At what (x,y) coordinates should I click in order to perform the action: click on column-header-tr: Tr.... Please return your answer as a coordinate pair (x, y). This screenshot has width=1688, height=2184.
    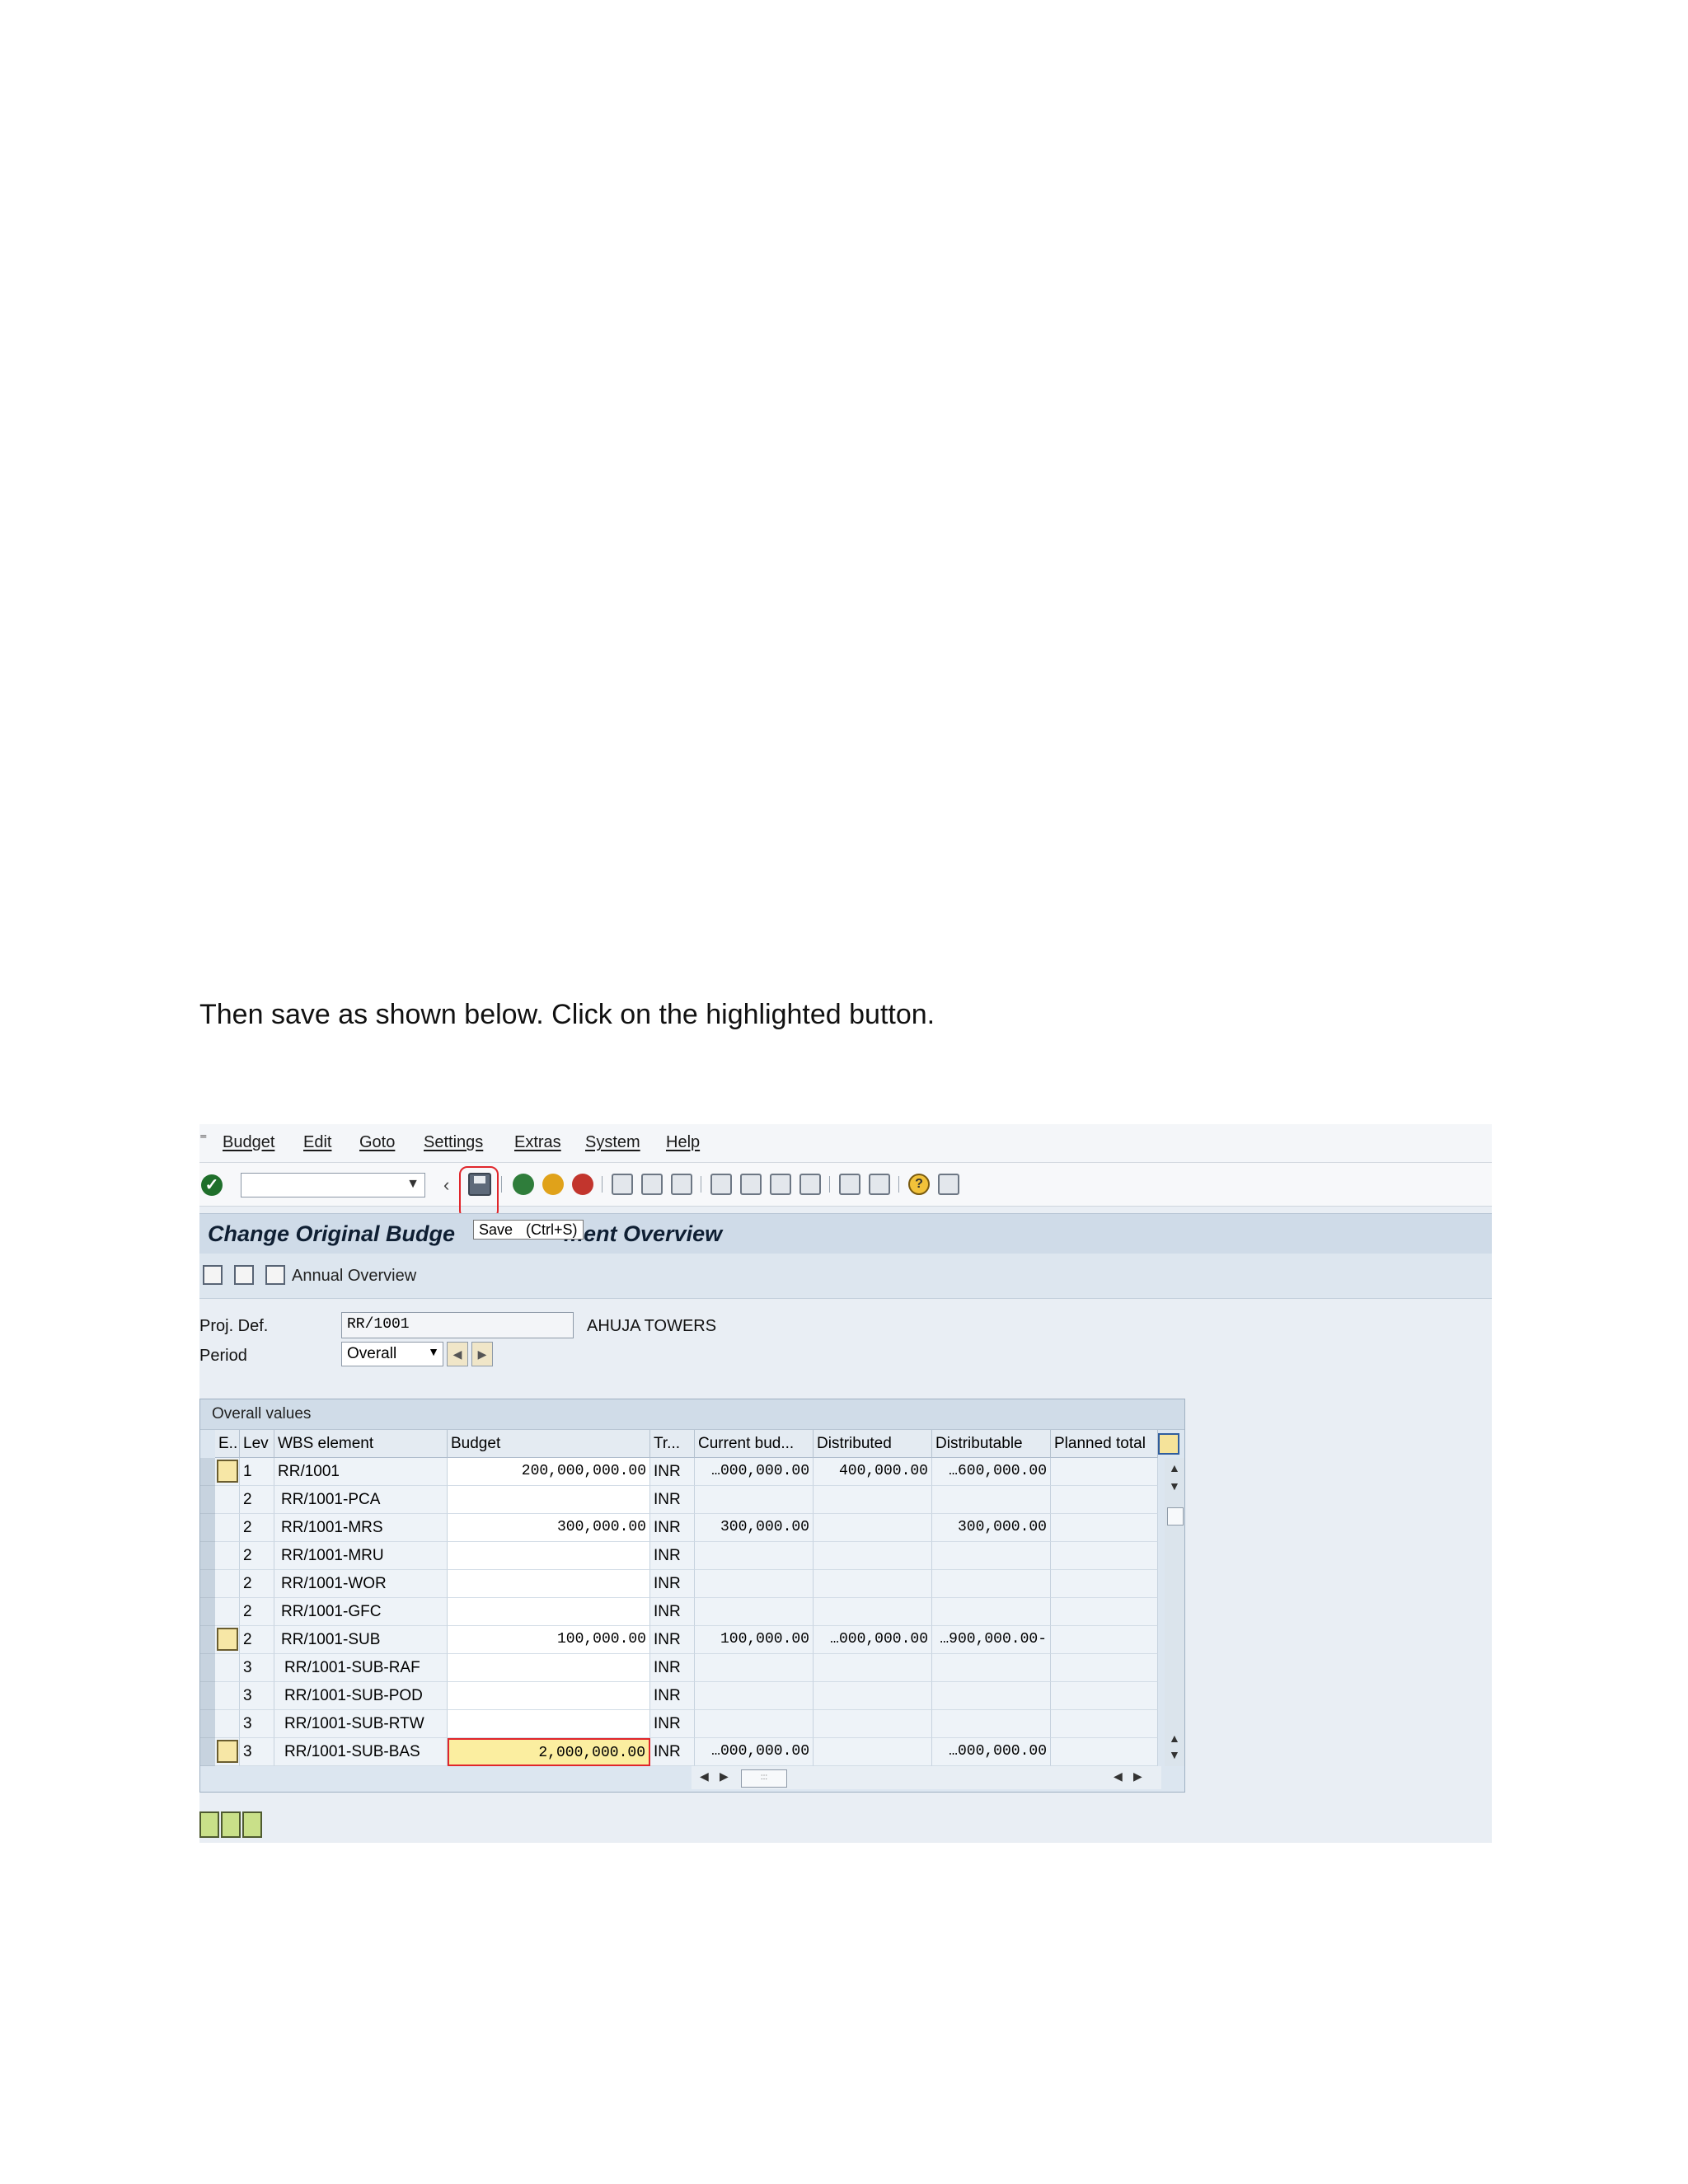
    Looking at the image, I should click on (672, 1444).